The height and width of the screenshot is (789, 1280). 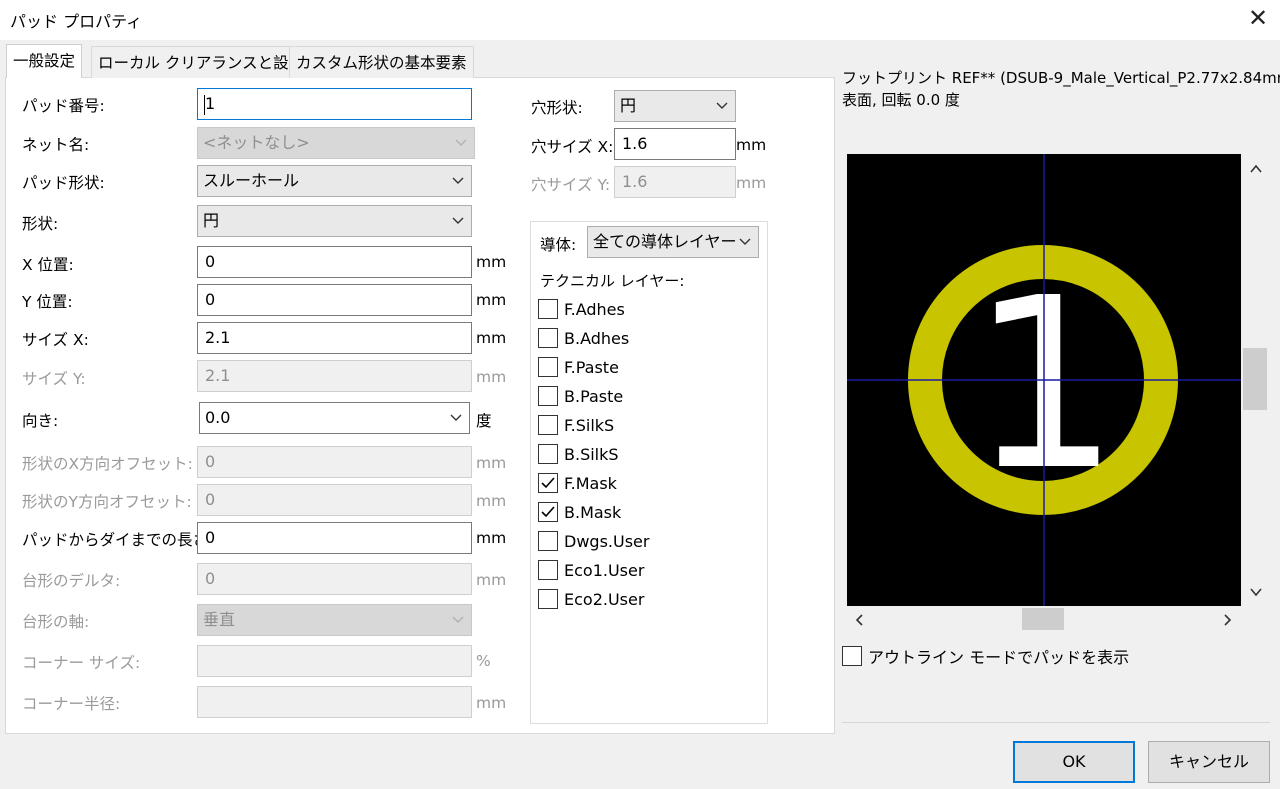 I want to click on vertical-scroll-thumb, so click(x=1255, y=379).